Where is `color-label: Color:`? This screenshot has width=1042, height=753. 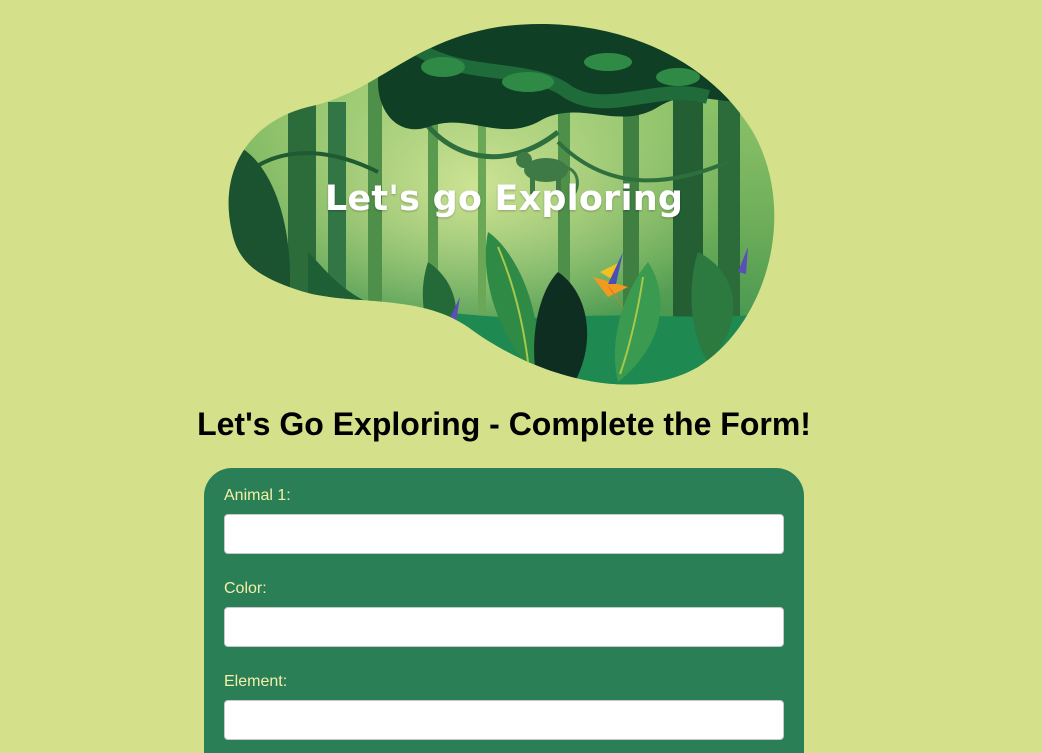 color-label: Color: is located at coordinates (245, 588).